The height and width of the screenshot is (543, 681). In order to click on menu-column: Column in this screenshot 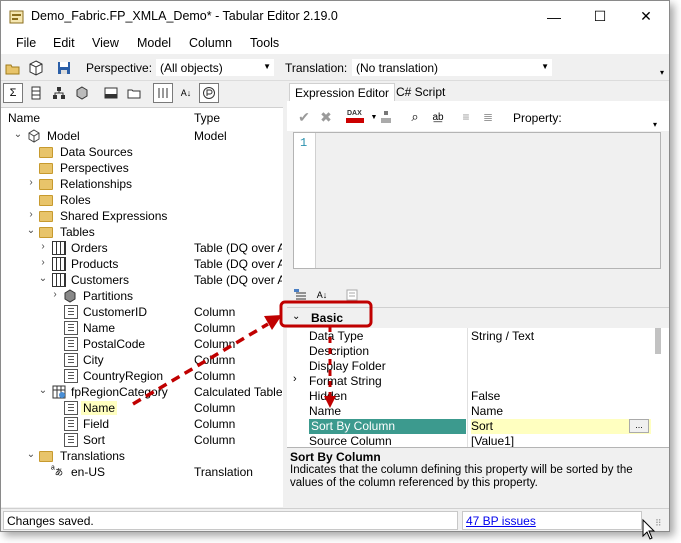, I will do `click(210, 43)`.